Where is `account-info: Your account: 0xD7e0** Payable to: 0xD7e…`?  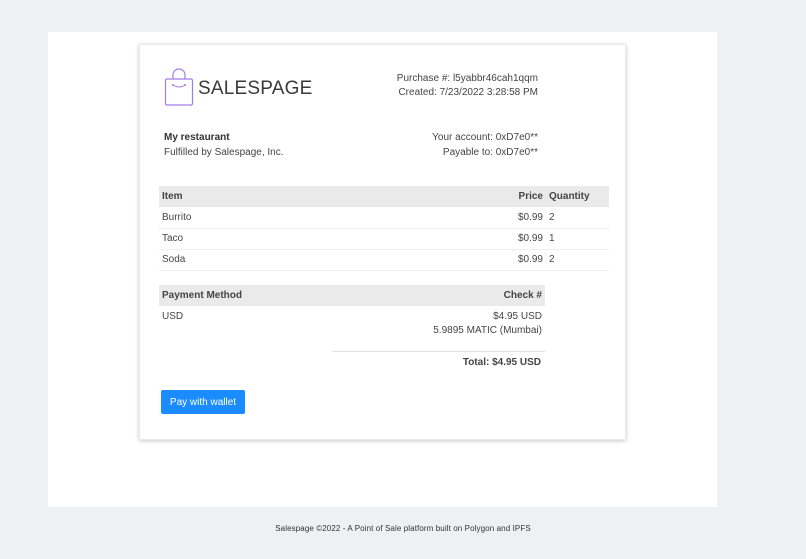 account-info: Your account: 0xD7e0** Payable to: 0xD7e… is located at coordinates (485, 145).